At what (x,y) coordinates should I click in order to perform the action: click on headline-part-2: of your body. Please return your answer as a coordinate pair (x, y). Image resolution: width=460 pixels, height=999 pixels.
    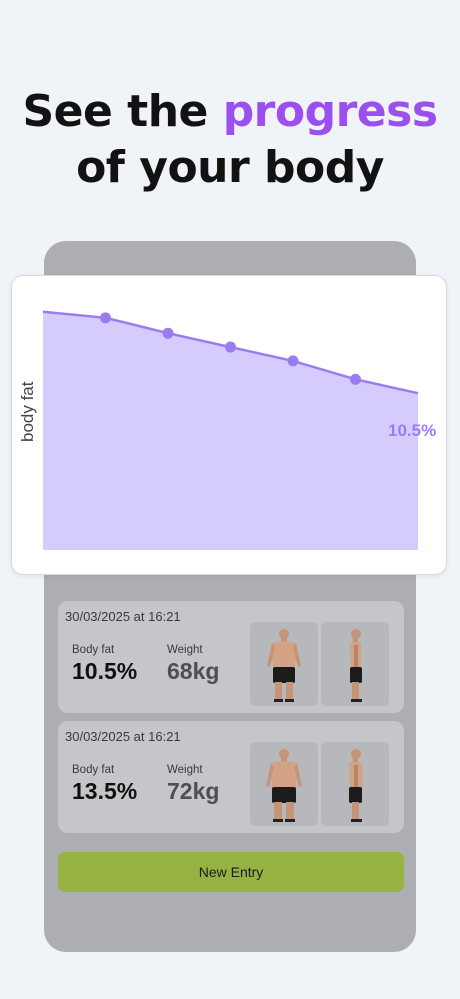
    Looking at the image, I should click on (230, 167).